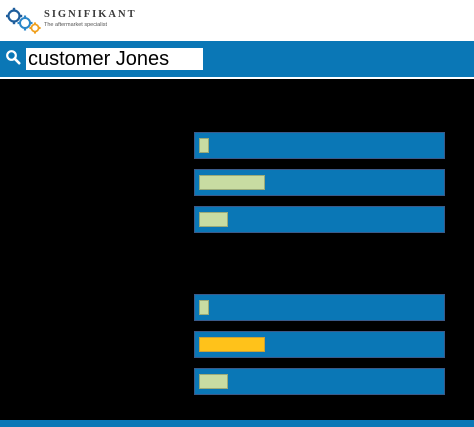  What do you see at coordinates (75, 25) in the screenshot?
I see `brand-tagline: The aftermarket specialist` at bounding box center [75, 25].